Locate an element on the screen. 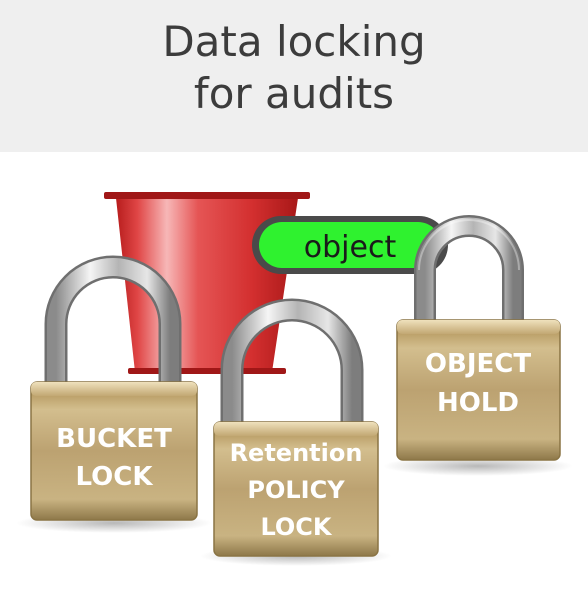  retention-lock-line-3: LOCK is located at coordinates (296, 527).